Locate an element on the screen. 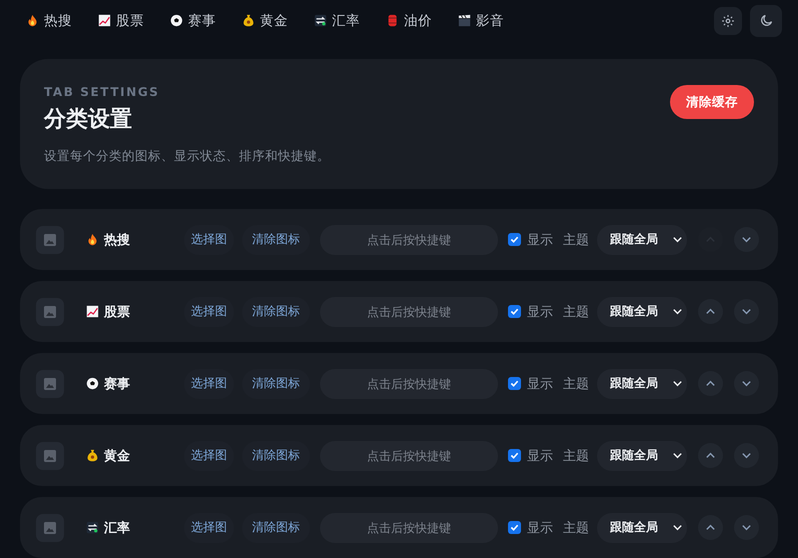  category-name: 汇率 is located at coordinates (117, 528).